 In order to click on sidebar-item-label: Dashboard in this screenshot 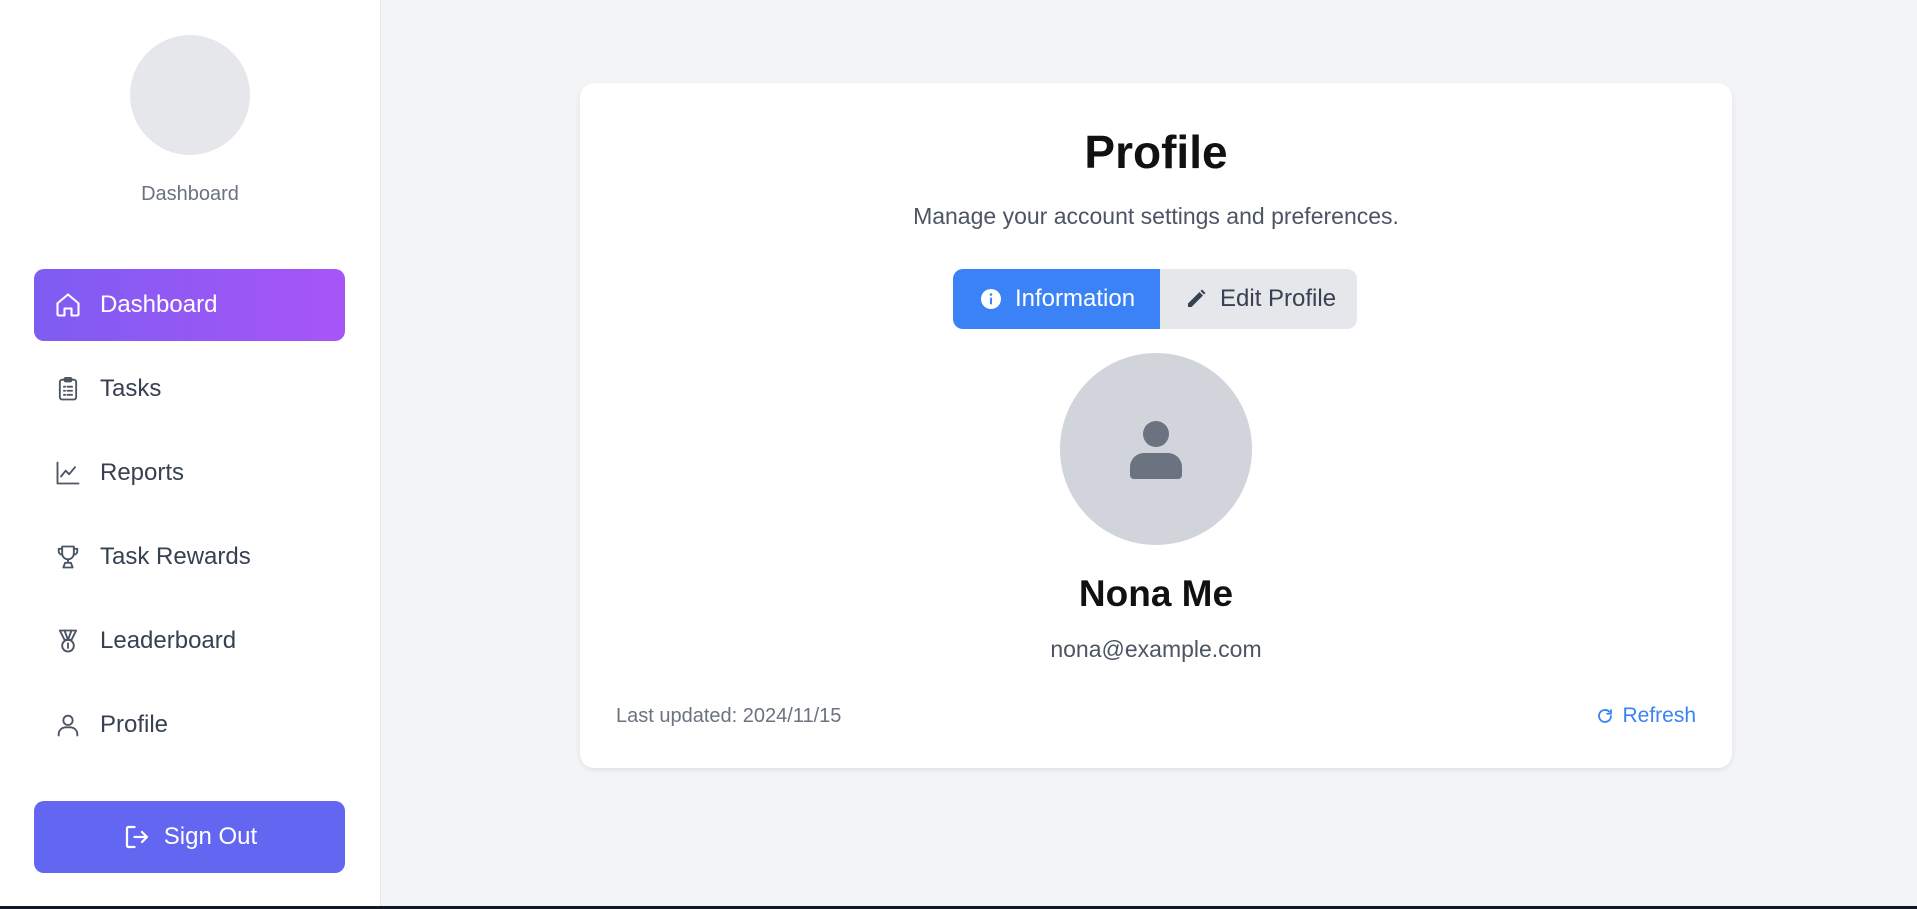, I will do `click(159, 304)`.